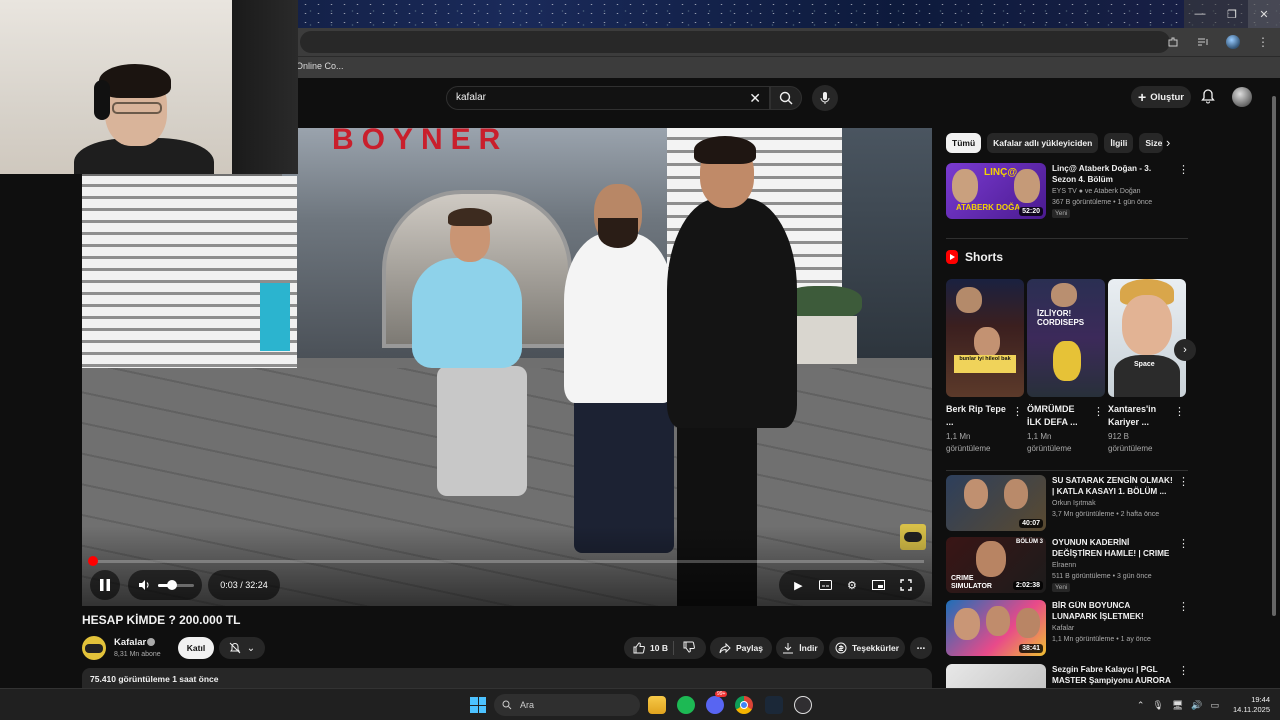 This screenshot has height=720, width=1280. Describe the element at coordinates (1119, 143) in the screenshot. I see `chip-related: İlgili` at that location.